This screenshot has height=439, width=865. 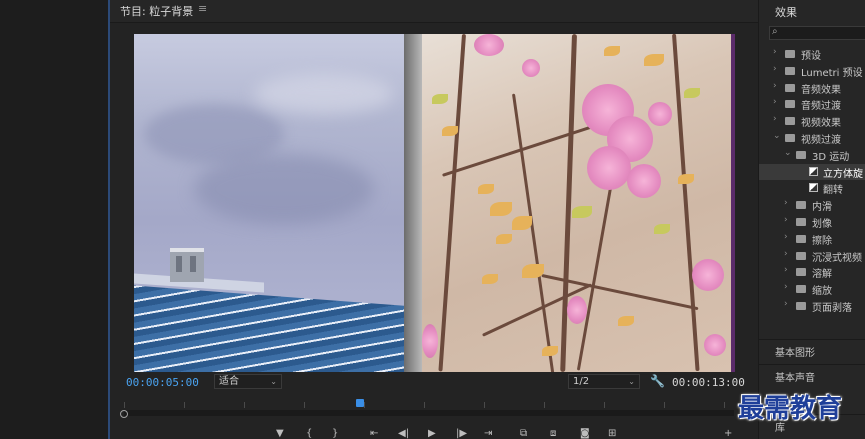 What do you see at coordinates (434, 11) in the screenshot?
I see `program-monitor-header: 节目: 粒子背景 ≡` at bounding box center [434, 11].